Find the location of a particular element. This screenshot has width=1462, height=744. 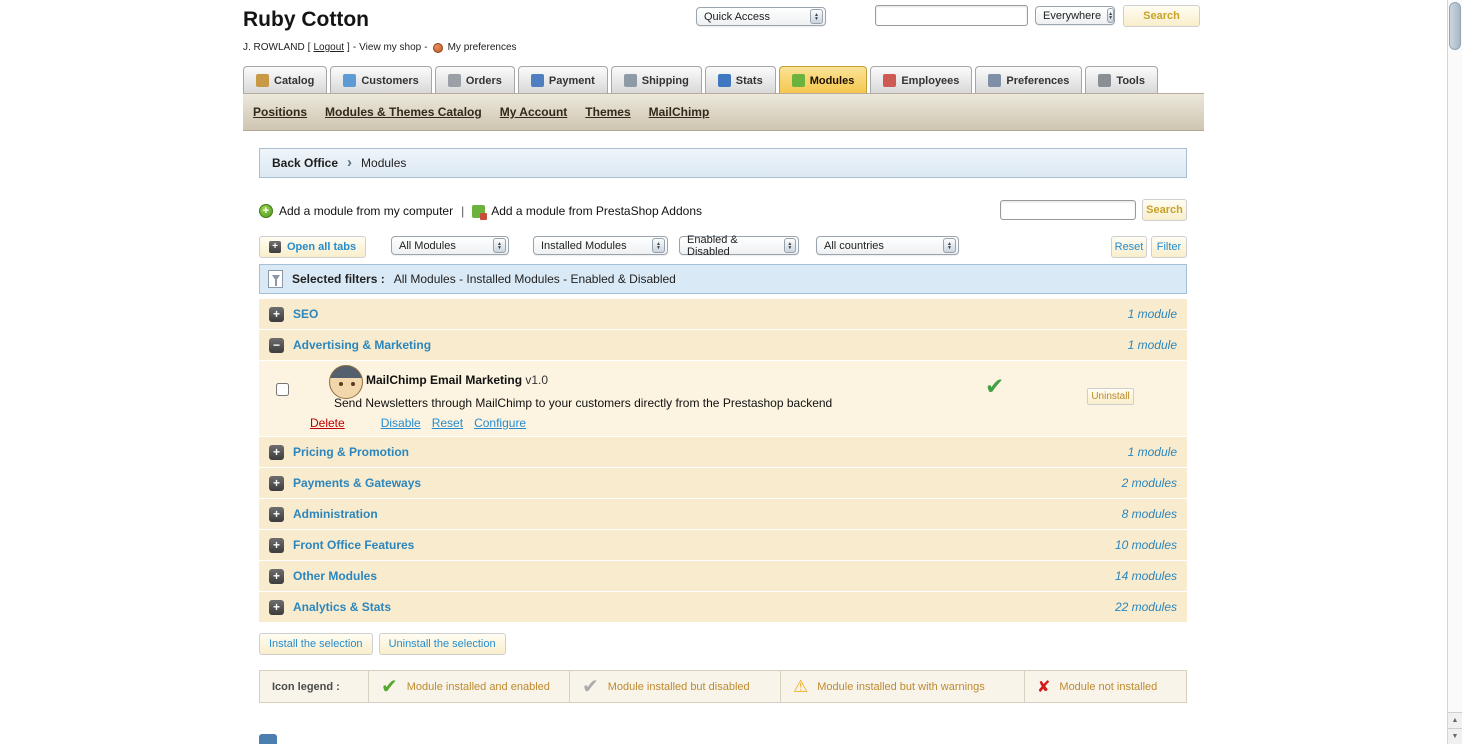

tab-customers: Customers is located at coordinates (381, 80).